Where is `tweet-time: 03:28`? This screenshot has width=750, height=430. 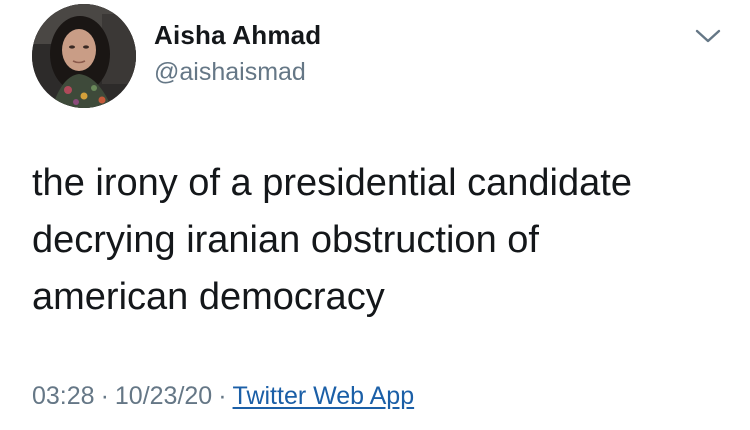
tweet-time: 03:28 is located at coordinates (63, 396).